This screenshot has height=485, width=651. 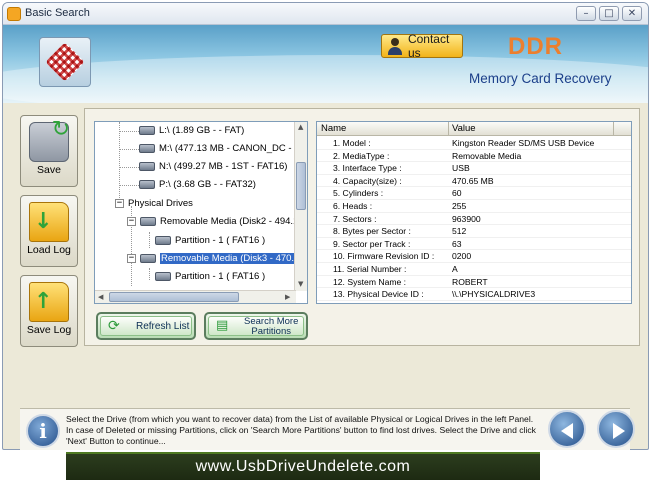 What do you see at coordinates (474, 244) in the screenshot?
I see `table-row: 9. Sector per Track :63` at bounding box center [474, 244].